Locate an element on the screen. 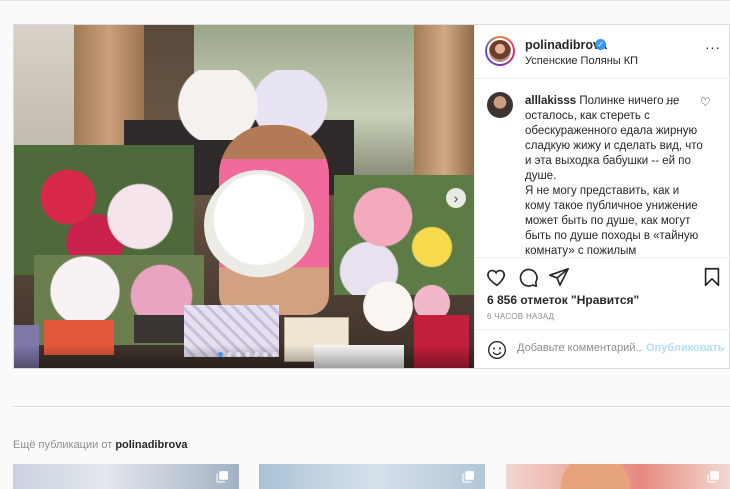 This screenshot has width=730, height=489. likes-count: 6 856 отметок "Нравится" is located at coordinates (563, 300).